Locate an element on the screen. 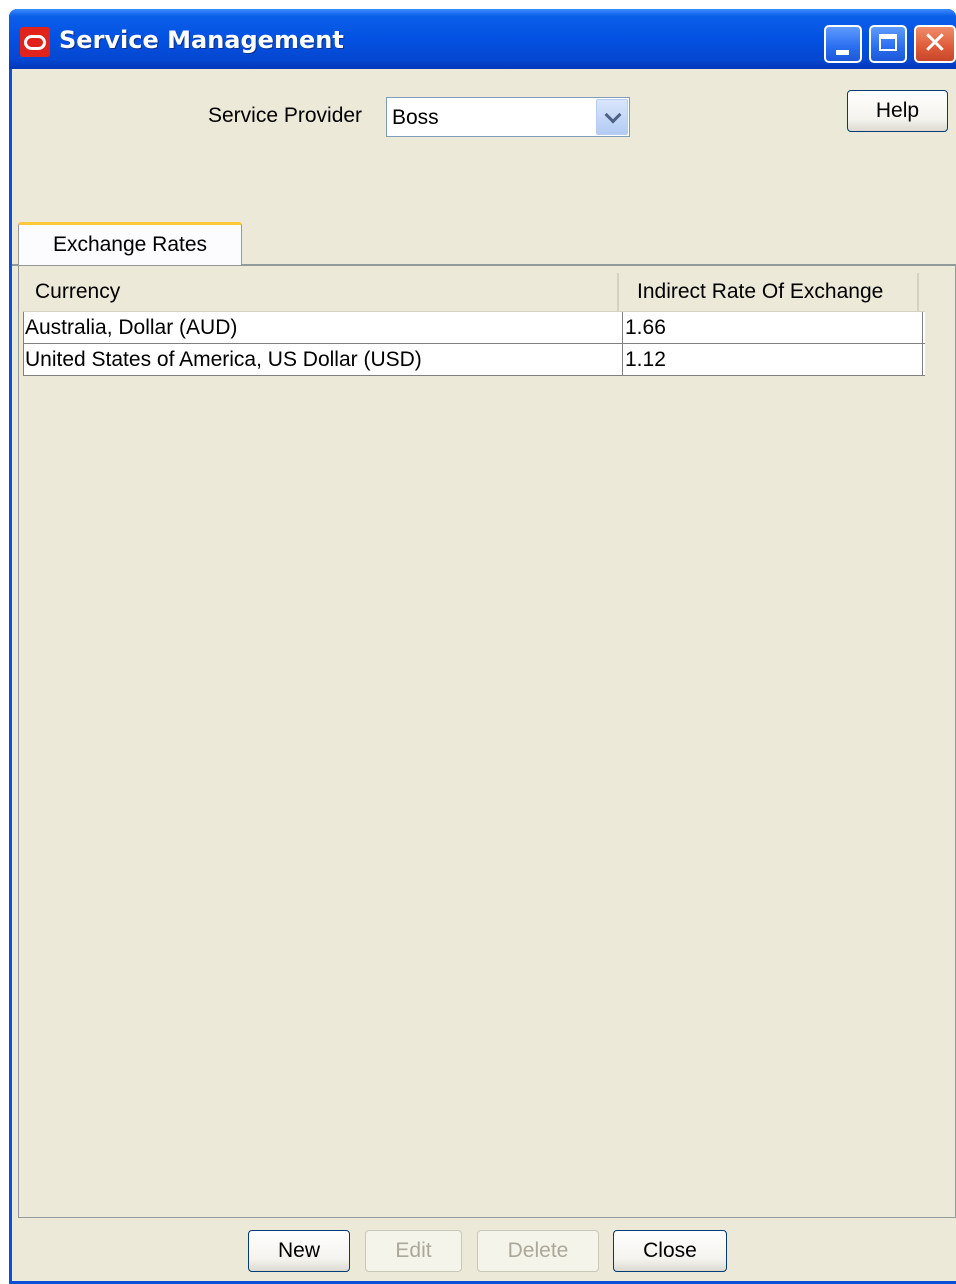 This screenshot has height=1284, width=956. service-provider-value: Boss is located at coordinates (415, 117).